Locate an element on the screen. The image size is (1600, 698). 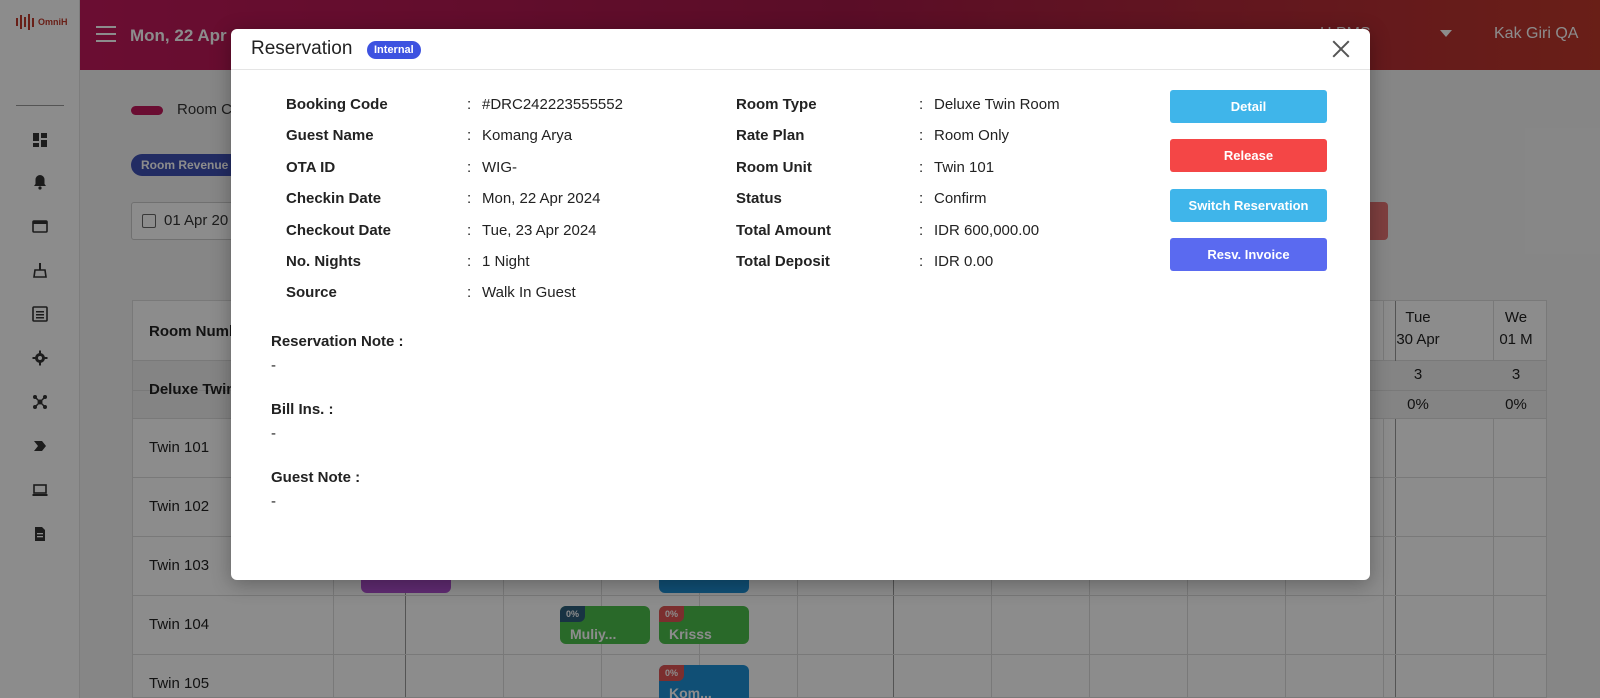
internal-badge: Internal is located at coordinates (394, 50).